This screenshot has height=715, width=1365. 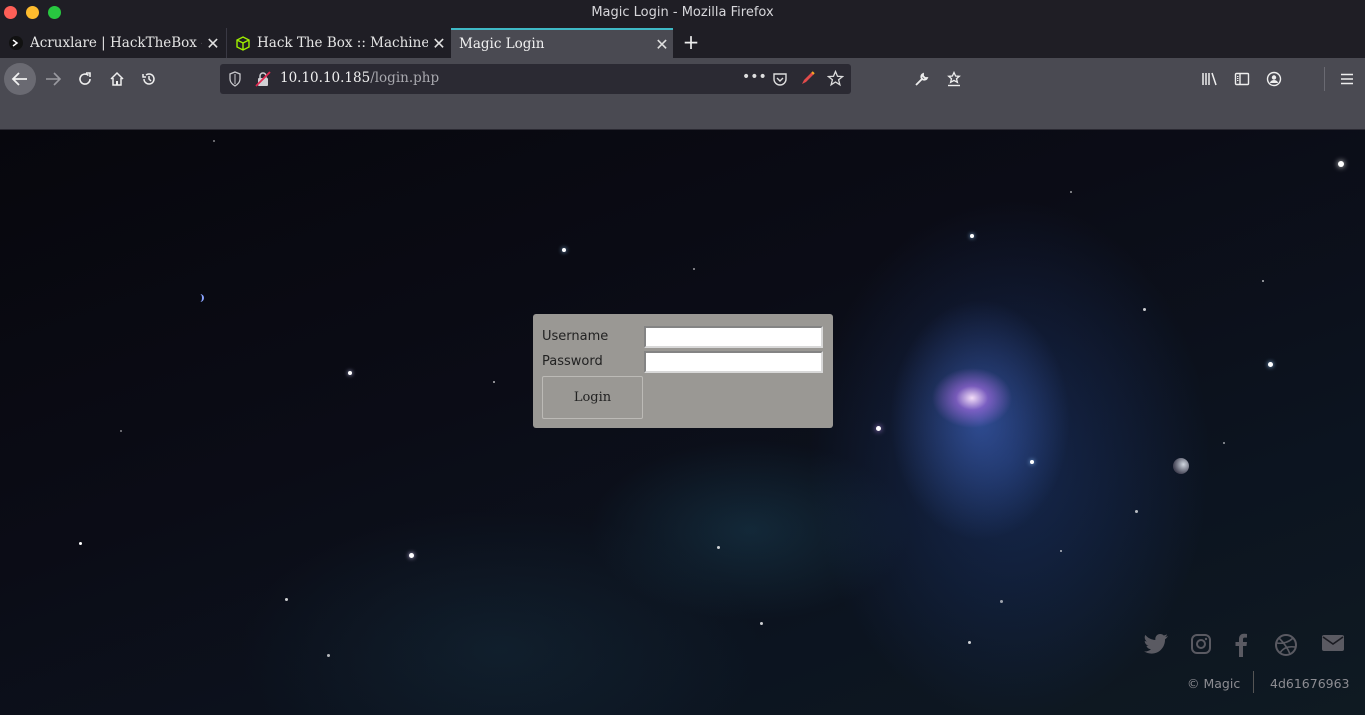 I want to click on toolbar-separator, so click(x=1324, y=79).